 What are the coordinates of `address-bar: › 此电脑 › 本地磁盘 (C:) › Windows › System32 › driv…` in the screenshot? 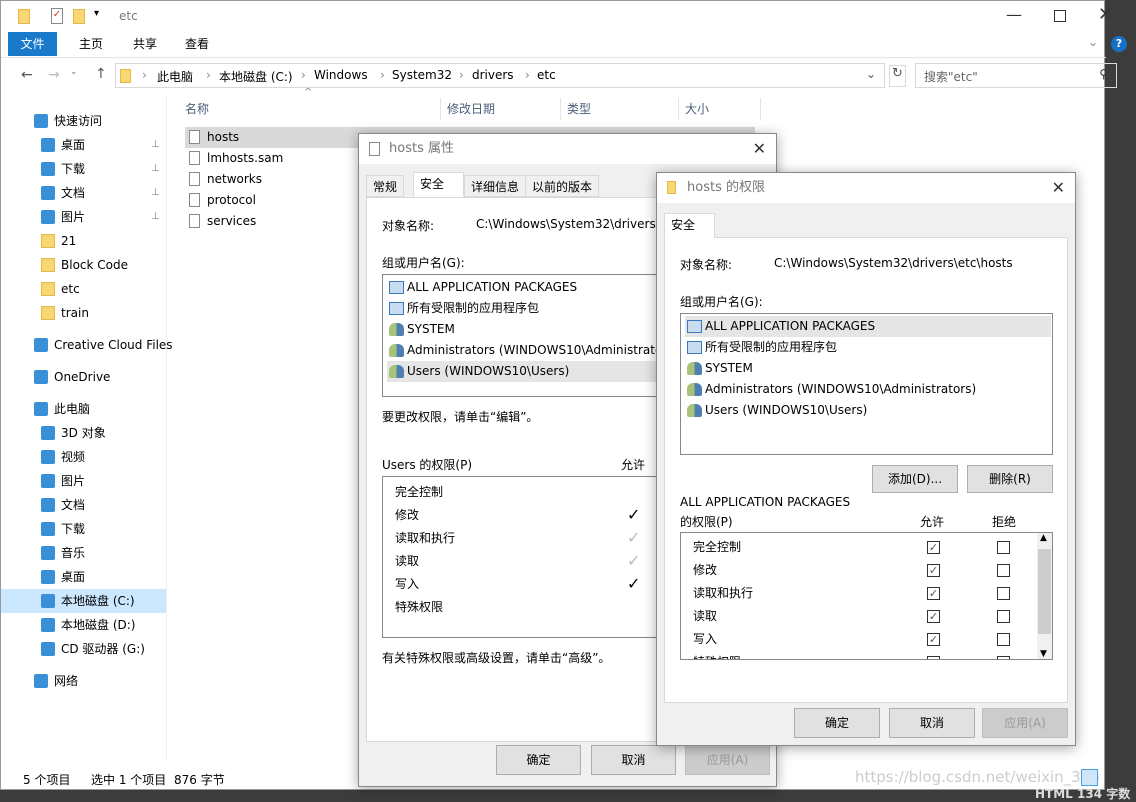 It's located at (500, 75).